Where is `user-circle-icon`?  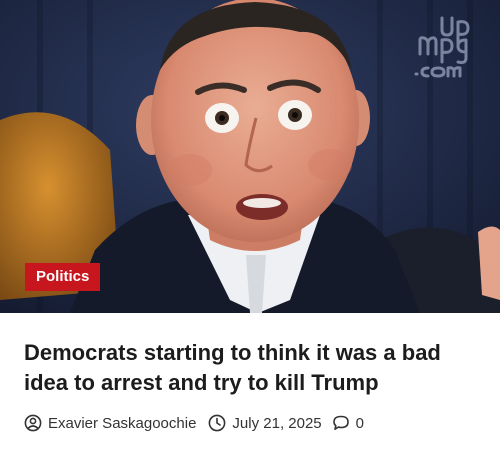 user-circle-icon is located at coordinates (33, 423).